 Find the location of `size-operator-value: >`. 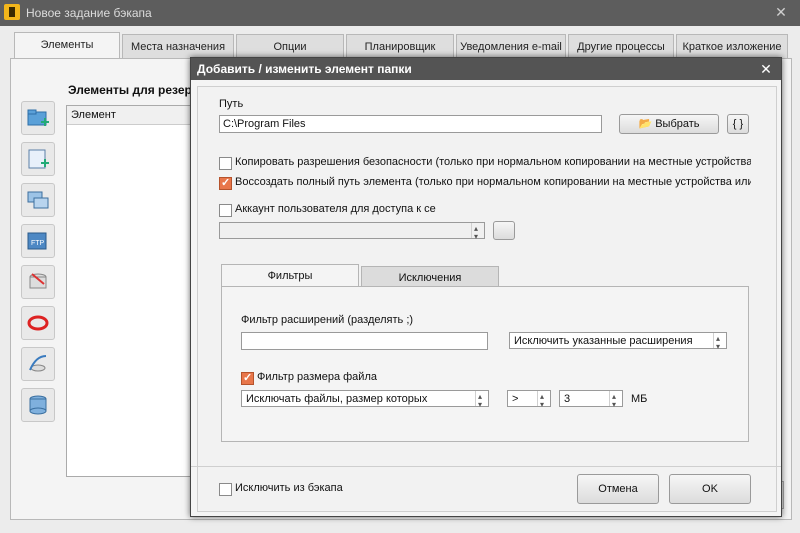

size-operator-value: > is located at coordinates (515, 399).